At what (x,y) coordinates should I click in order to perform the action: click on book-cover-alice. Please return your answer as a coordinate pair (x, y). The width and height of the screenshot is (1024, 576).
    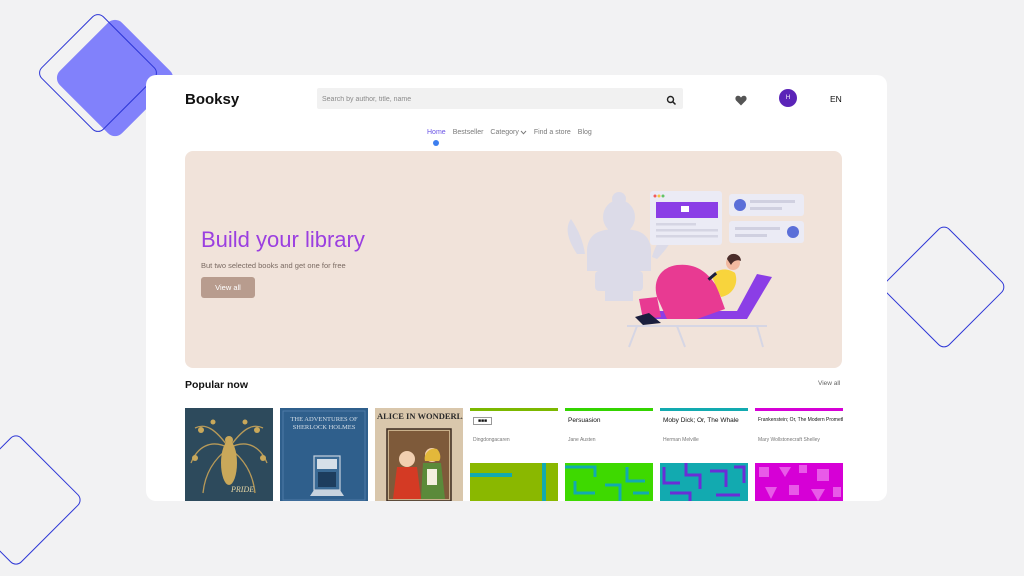
    Looking at the image, I should click on (419, 464).